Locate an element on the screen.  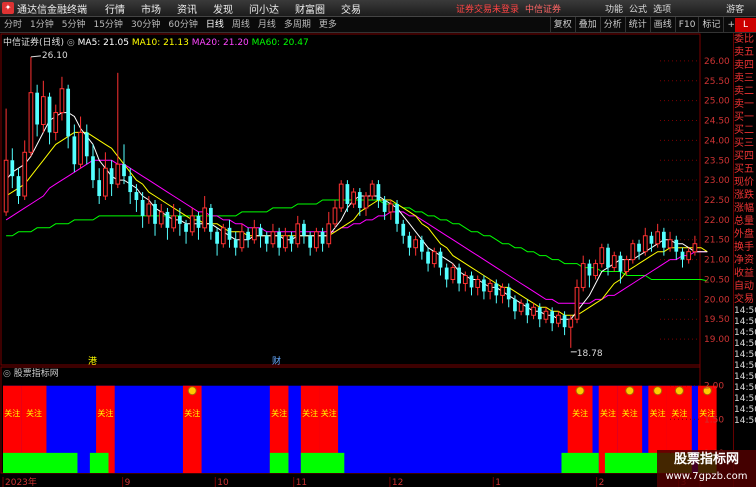
tool-draw: 画线 is located at coordinates (662, 25).